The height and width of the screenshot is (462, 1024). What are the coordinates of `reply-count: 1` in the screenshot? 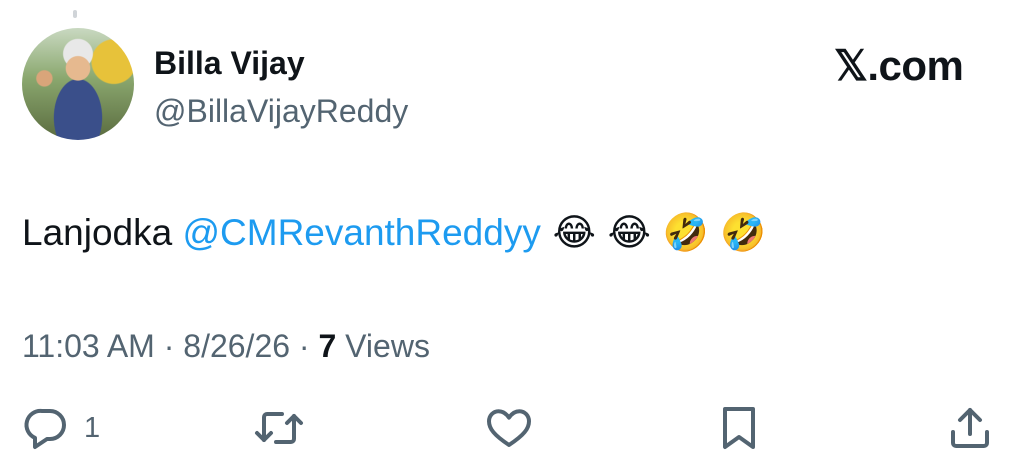 It's located at (92, 427).